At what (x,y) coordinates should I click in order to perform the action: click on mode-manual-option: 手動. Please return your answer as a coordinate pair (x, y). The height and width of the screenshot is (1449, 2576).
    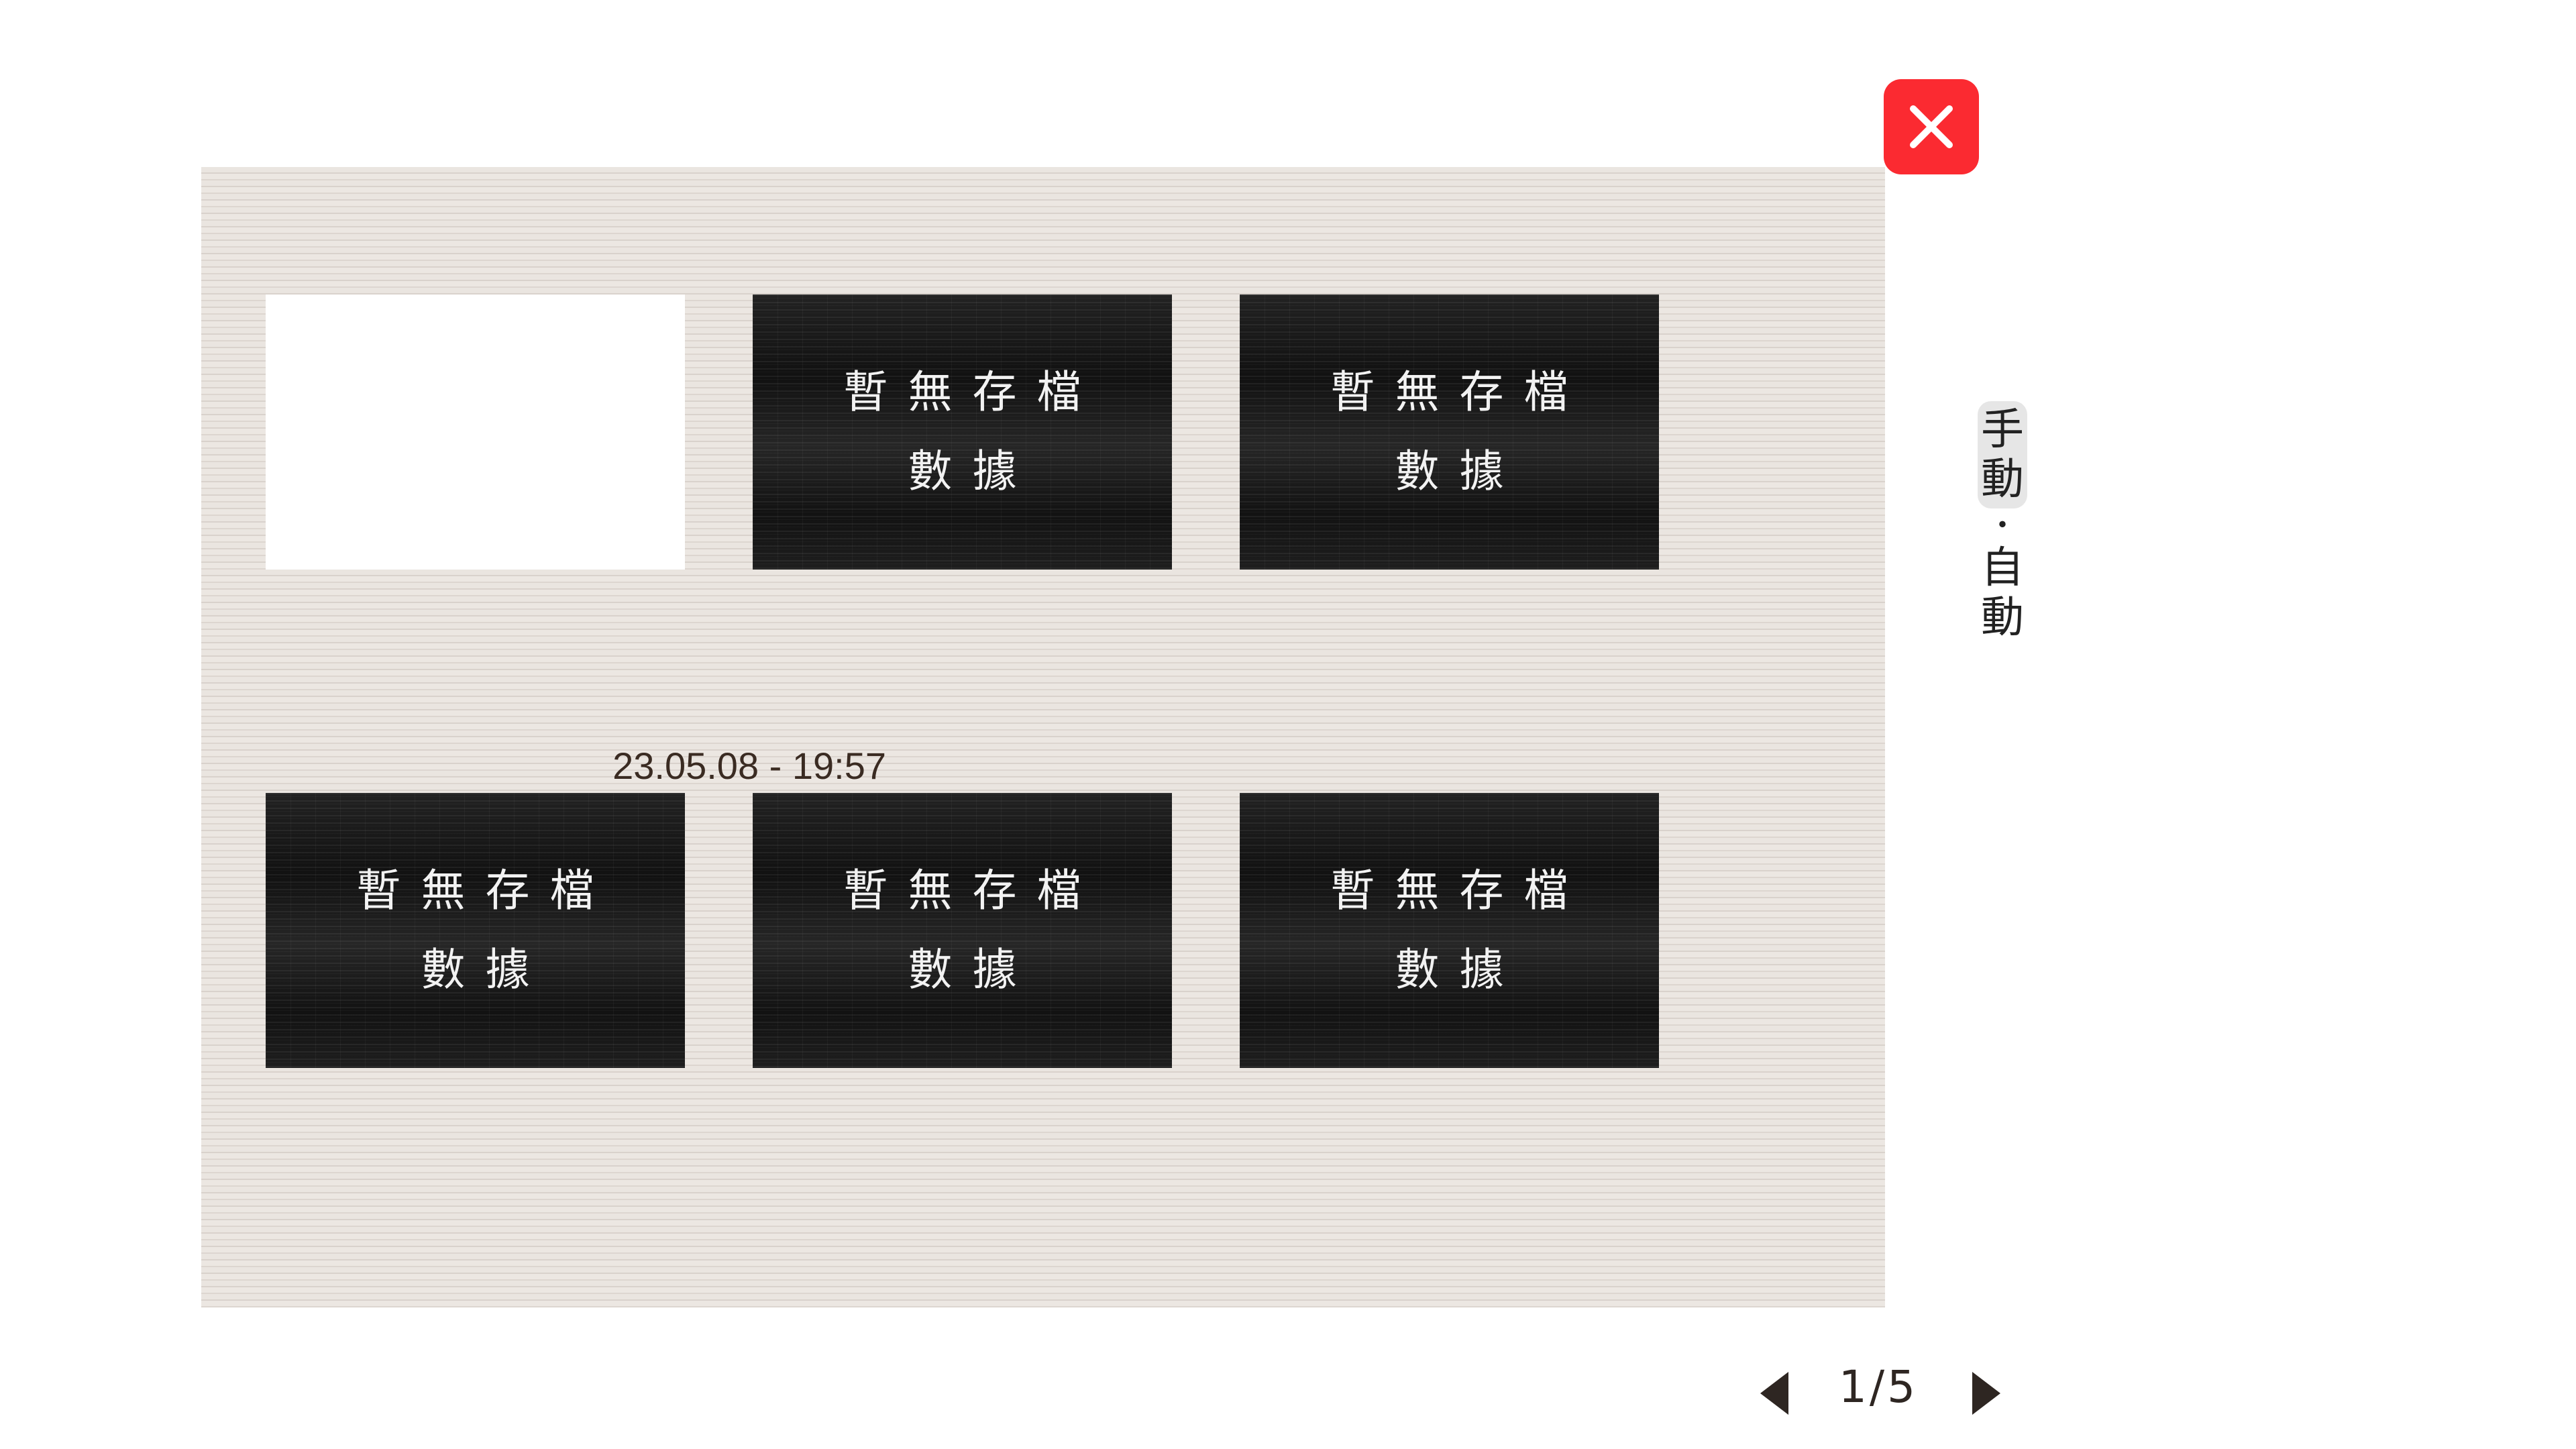
    Looking at the image, I should click on (2002, 454).